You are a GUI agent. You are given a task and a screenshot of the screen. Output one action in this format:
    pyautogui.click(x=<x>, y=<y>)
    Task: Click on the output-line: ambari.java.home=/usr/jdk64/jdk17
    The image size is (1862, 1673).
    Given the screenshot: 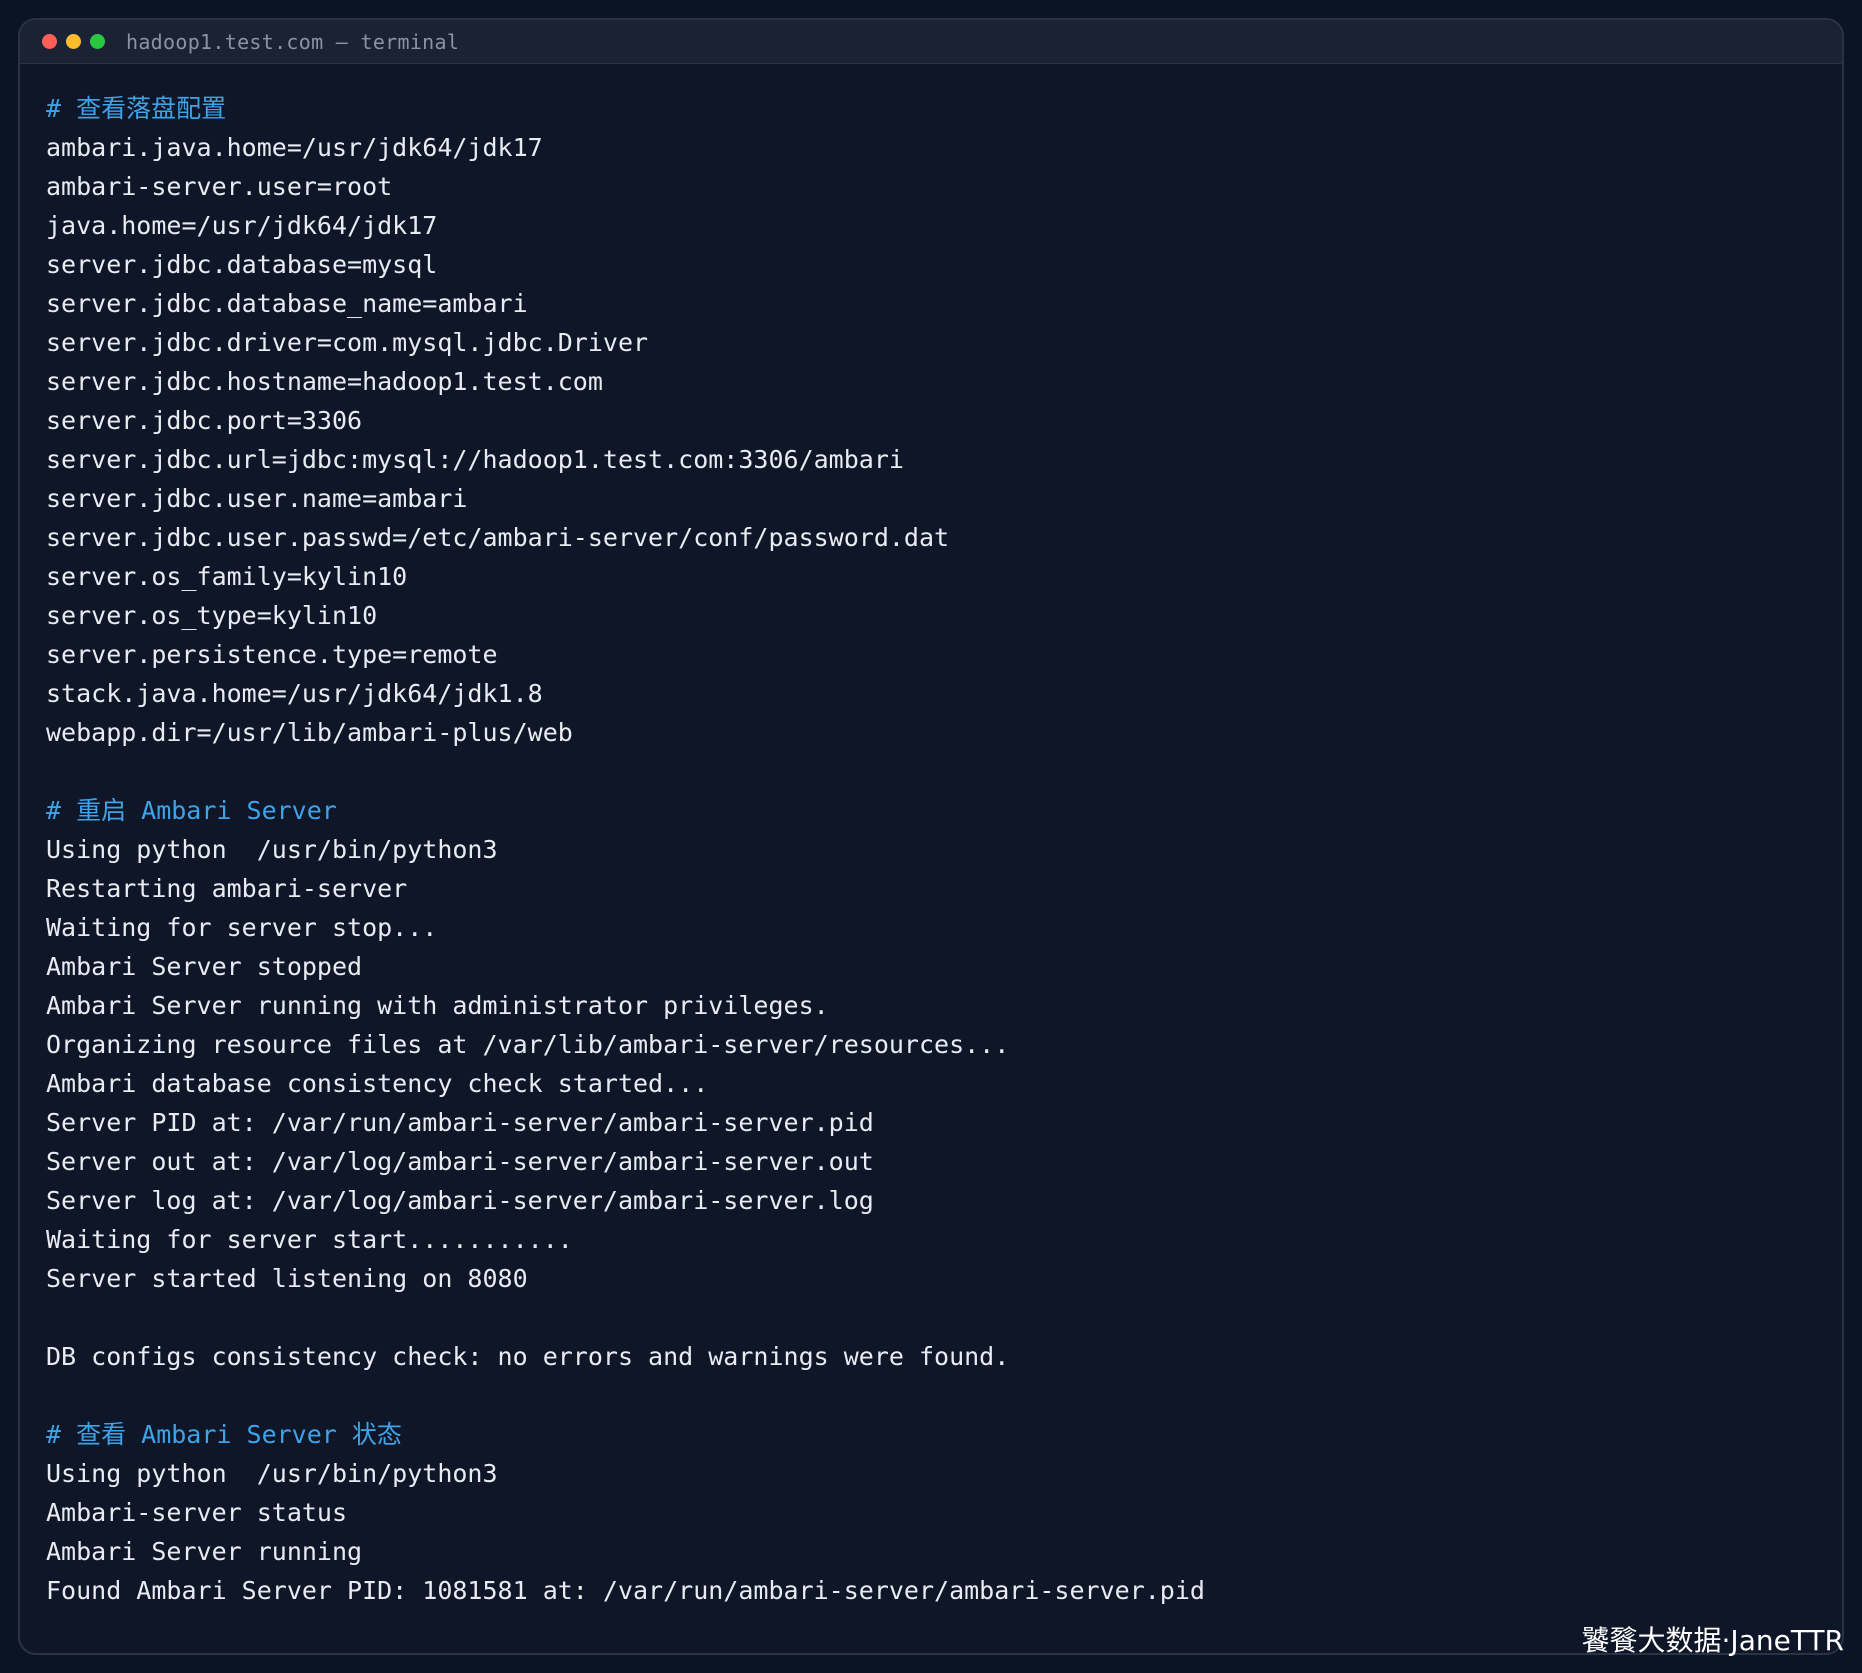 What is the action you would take?
    pyautogui.click(x=294, y=147)
    